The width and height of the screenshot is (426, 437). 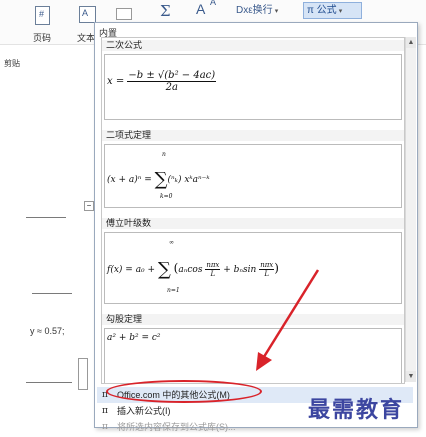 What do you see at coordinates (288, 320) in the screenshot?
I see `annotation-arrow` at bounding box center [288, 320].